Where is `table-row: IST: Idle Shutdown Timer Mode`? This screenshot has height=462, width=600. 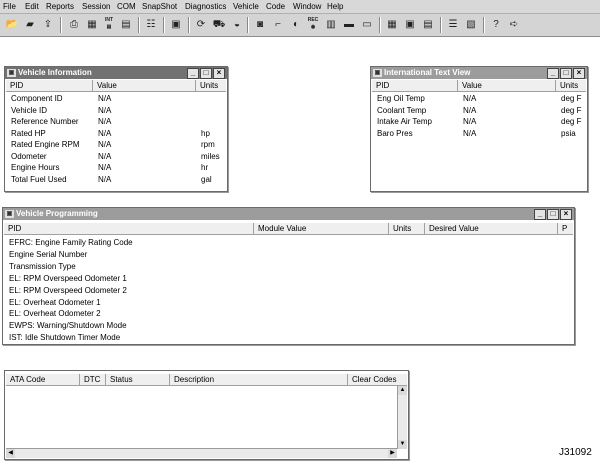
table-row: IST: Idle Shutdown Timer Mode is located at coordinates (288, 338).